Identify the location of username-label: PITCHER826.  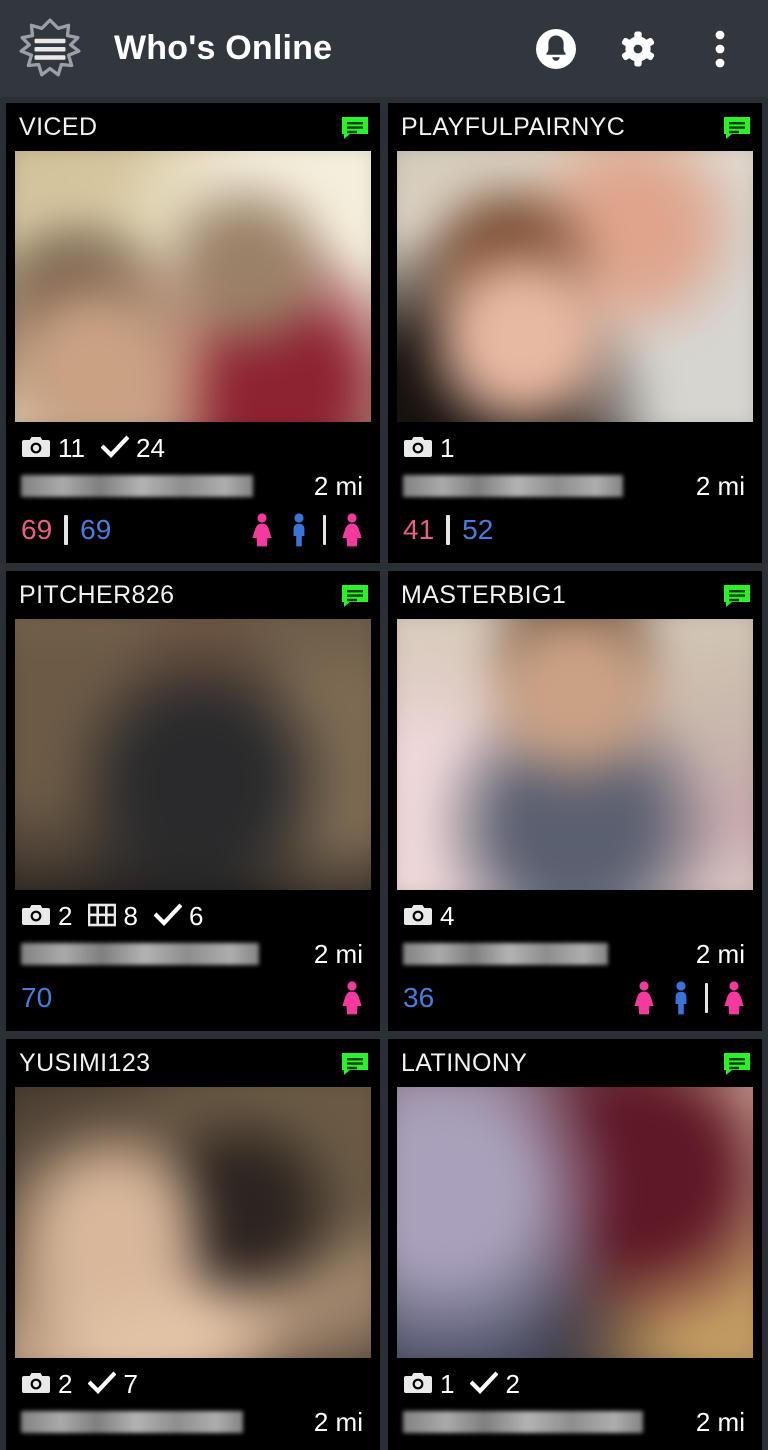
(97, 595).